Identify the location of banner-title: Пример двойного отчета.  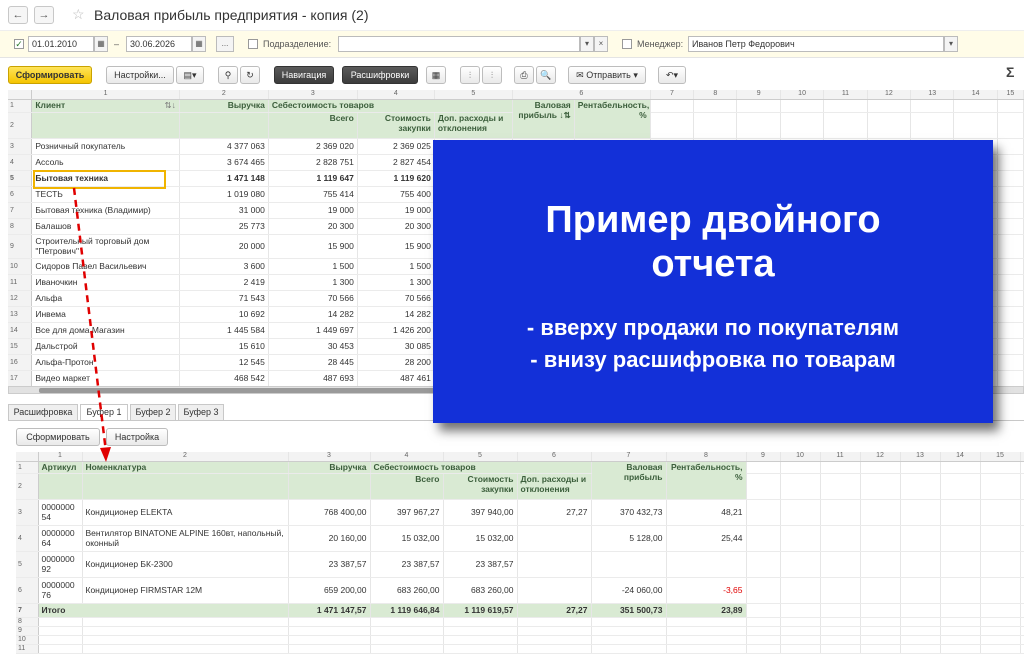
(713, 242).